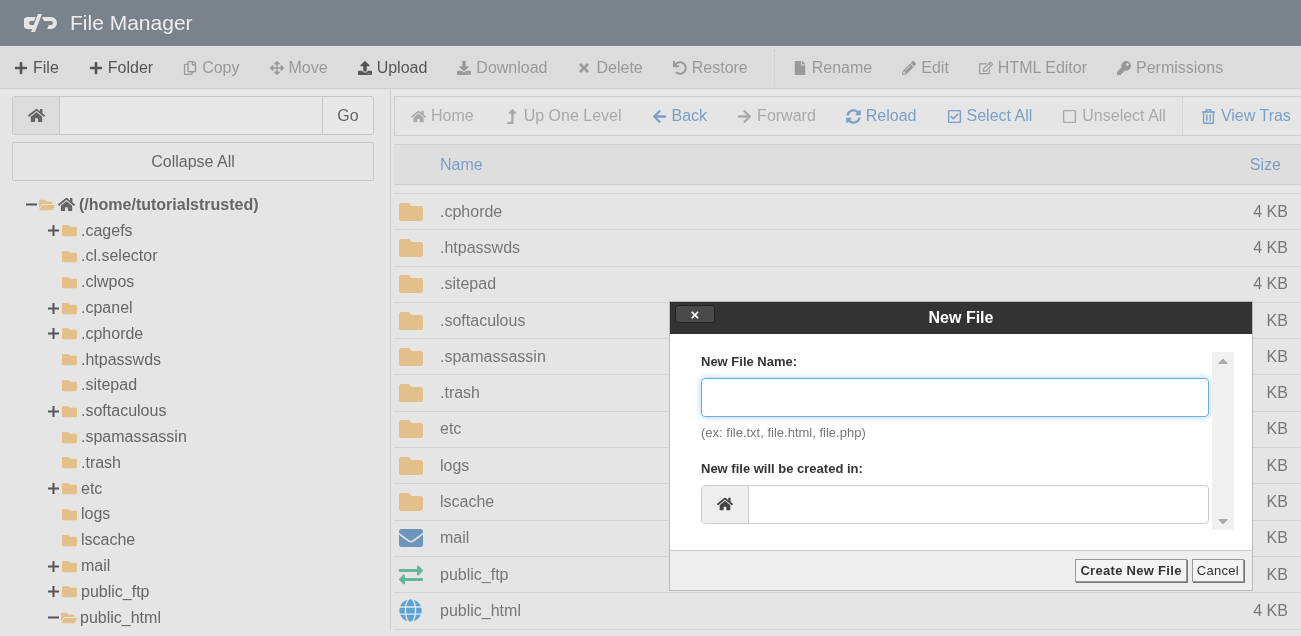 Image resolution: width=1301 pixels, height=636 pixels. Describe the element at coordinates (108, 540) in the screenshot. I see `tree-item: lscache` at that location.